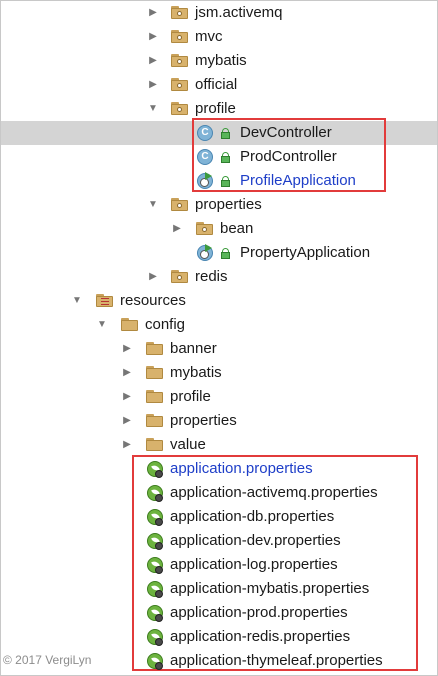  I want to click on resources-folder-icon, so click(105, 301).